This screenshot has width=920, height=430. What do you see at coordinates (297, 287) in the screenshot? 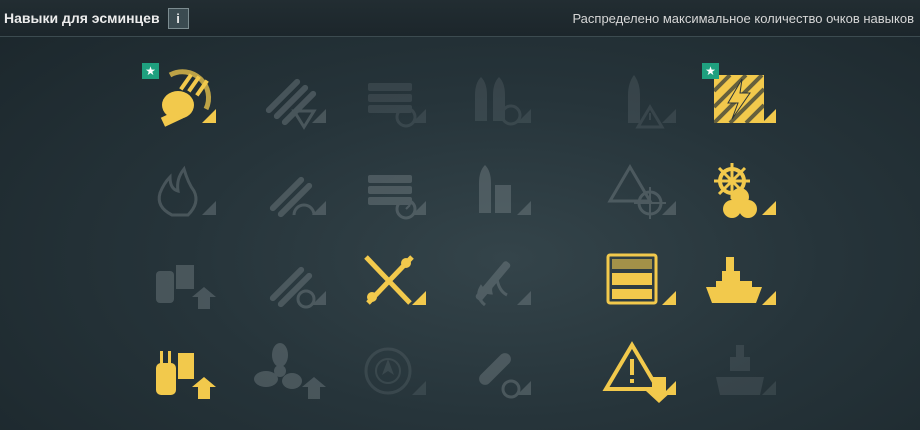
I see `torpedo-armament-icon` at bounding box center [297, 287].